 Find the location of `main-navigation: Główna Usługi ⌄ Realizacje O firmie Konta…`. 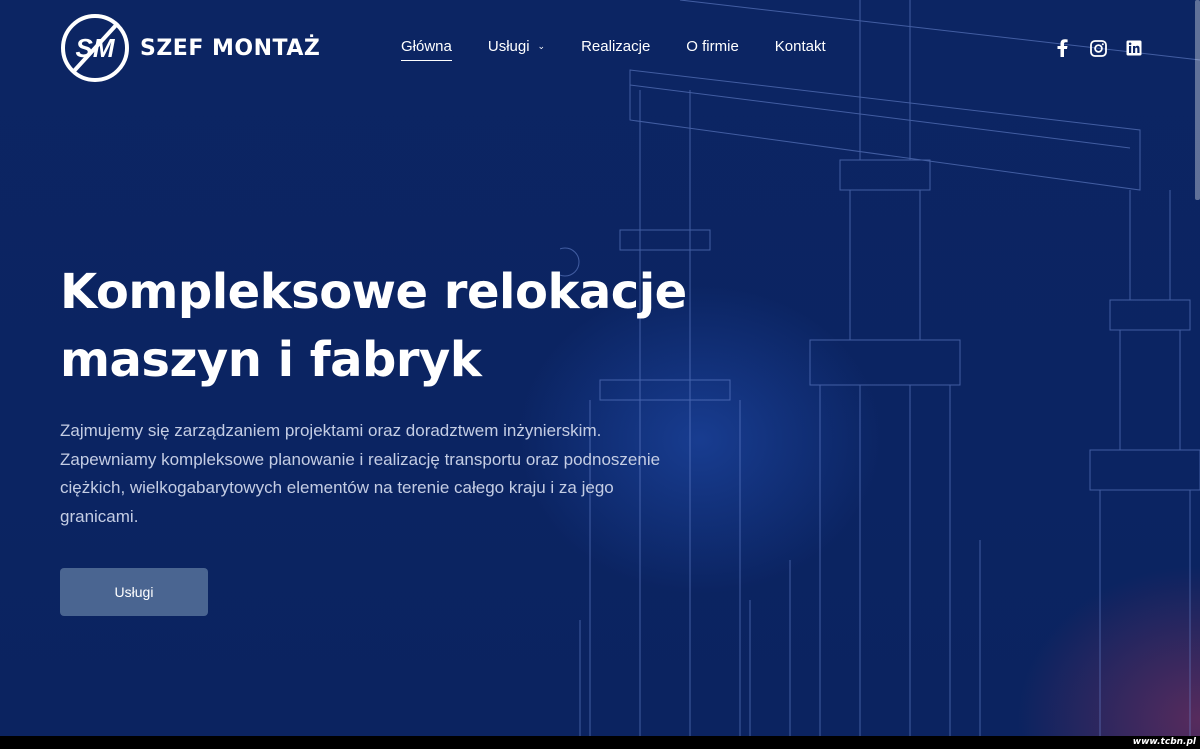

main-navigation: Główna Usługi ⌄ Realizacje O firmie Konta… is located at coordinates (631, 49).